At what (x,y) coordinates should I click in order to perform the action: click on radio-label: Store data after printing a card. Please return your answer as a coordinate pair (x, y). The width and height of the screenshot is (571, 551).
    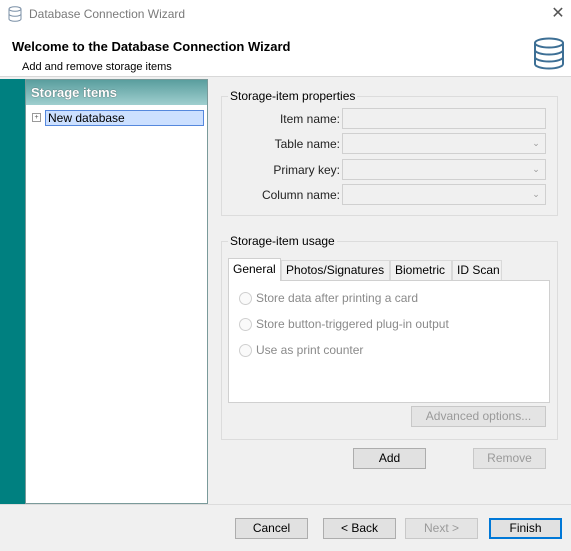
    Looking at the image, I should click on (337, 298).